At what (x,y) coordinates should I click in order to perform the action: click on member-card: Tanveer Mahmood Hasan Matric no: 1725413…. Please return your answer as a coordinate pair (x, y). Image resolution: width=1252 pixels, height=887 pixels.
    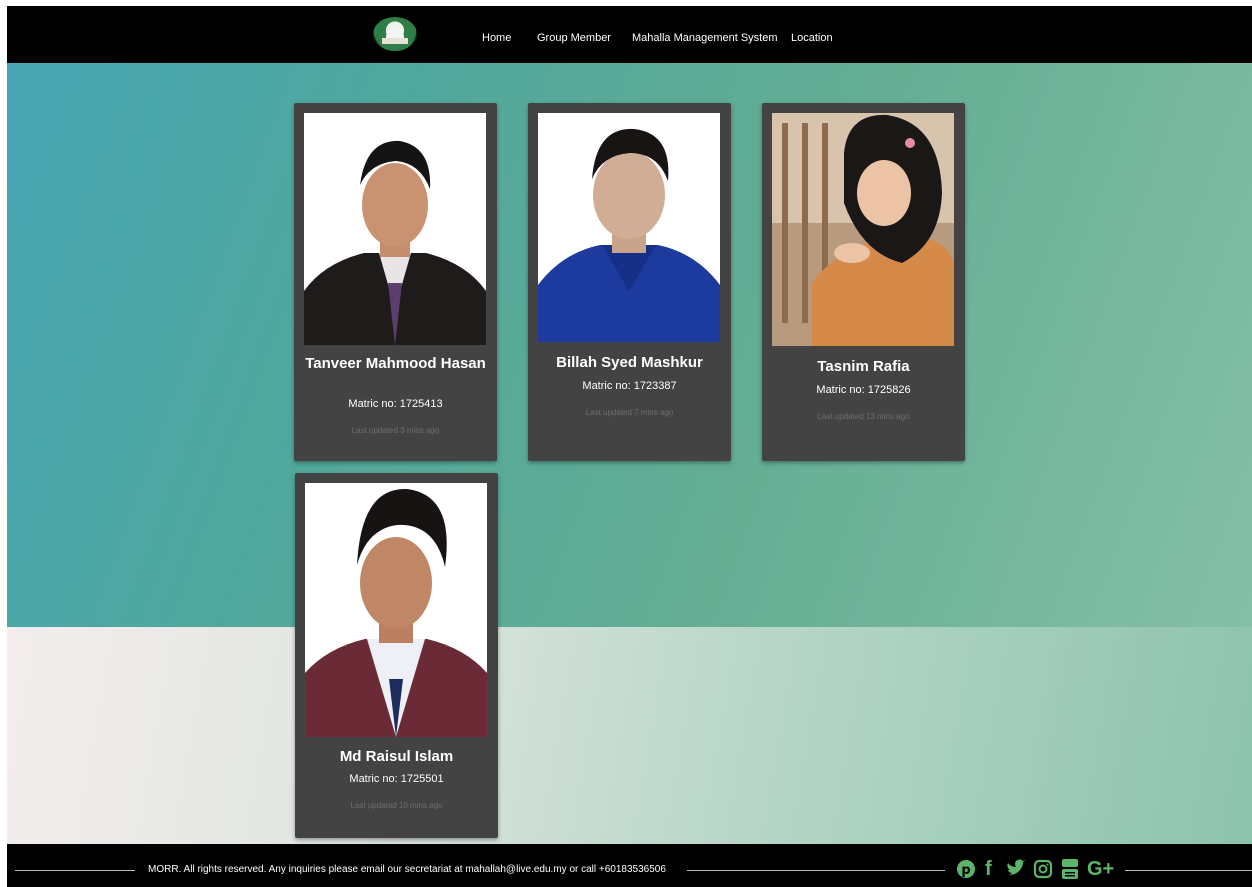
    Looking at the image, I should click on (395, 282).